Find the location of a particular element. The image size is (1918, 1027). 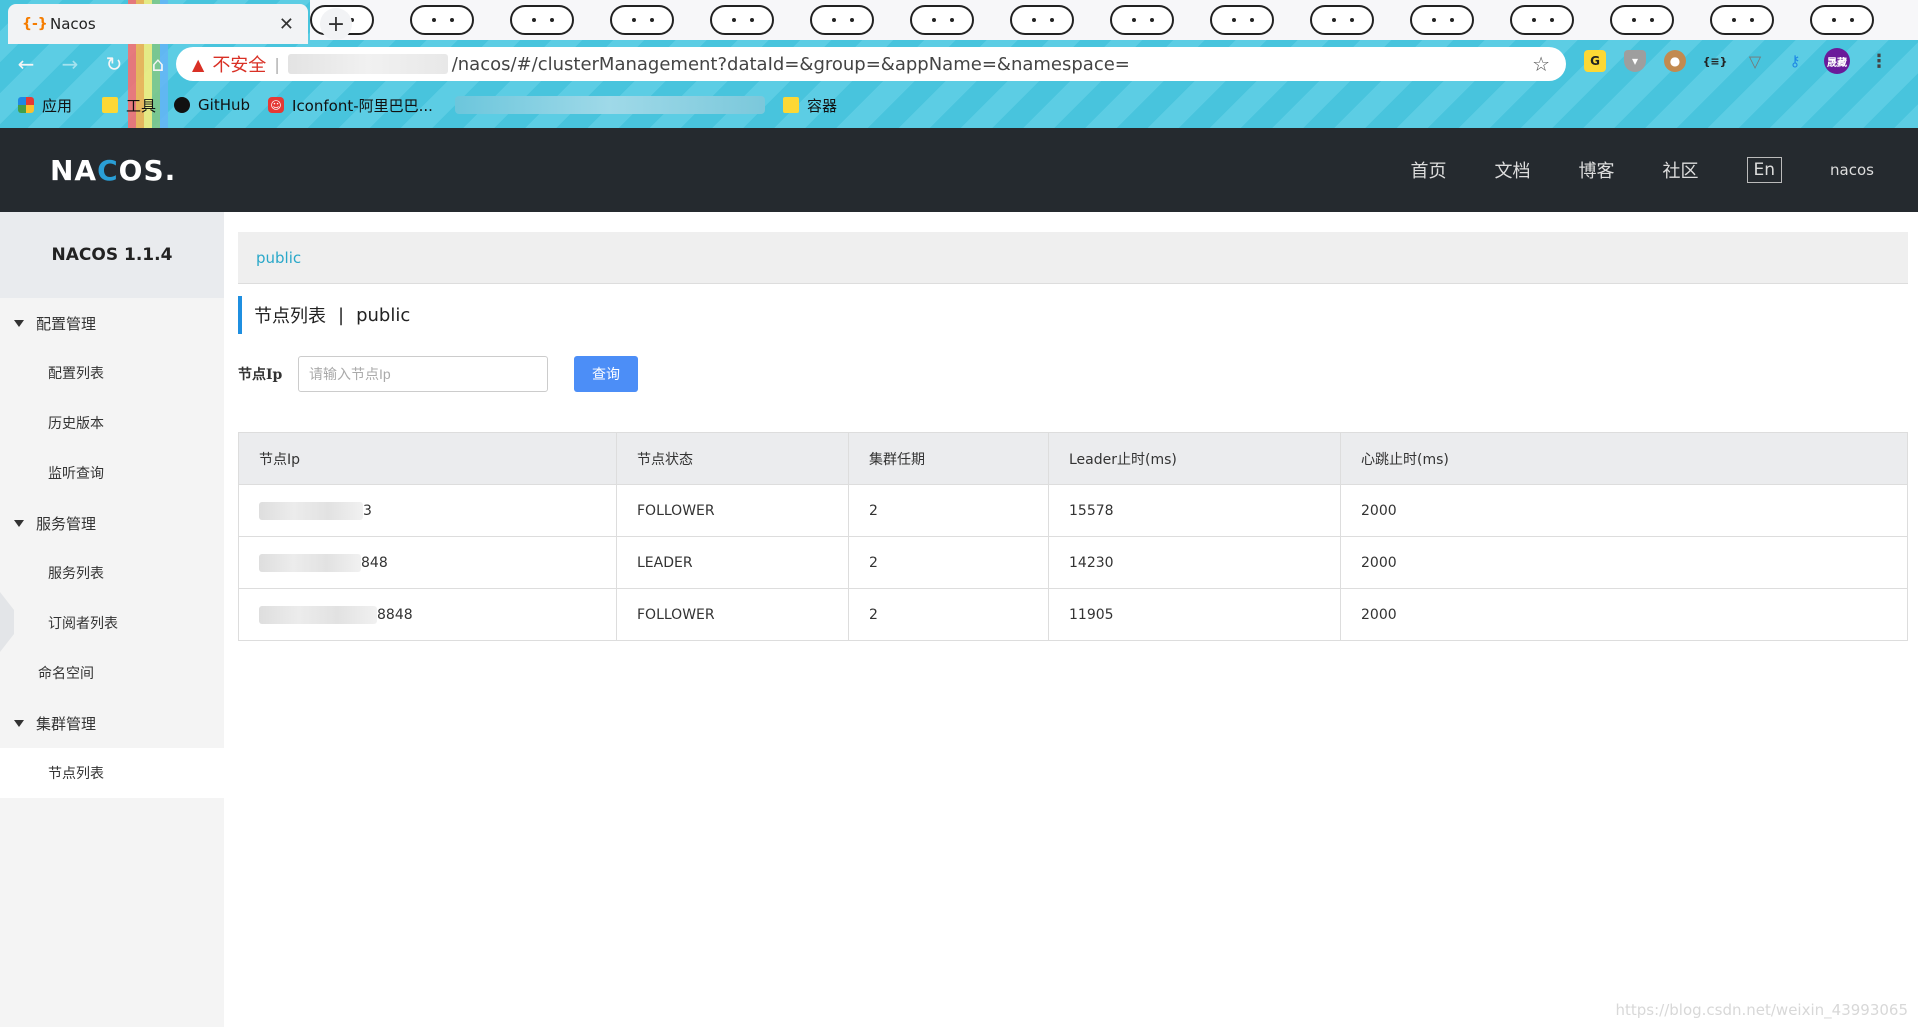

nav-home: 首页 is located at coordinates (1429, 170).